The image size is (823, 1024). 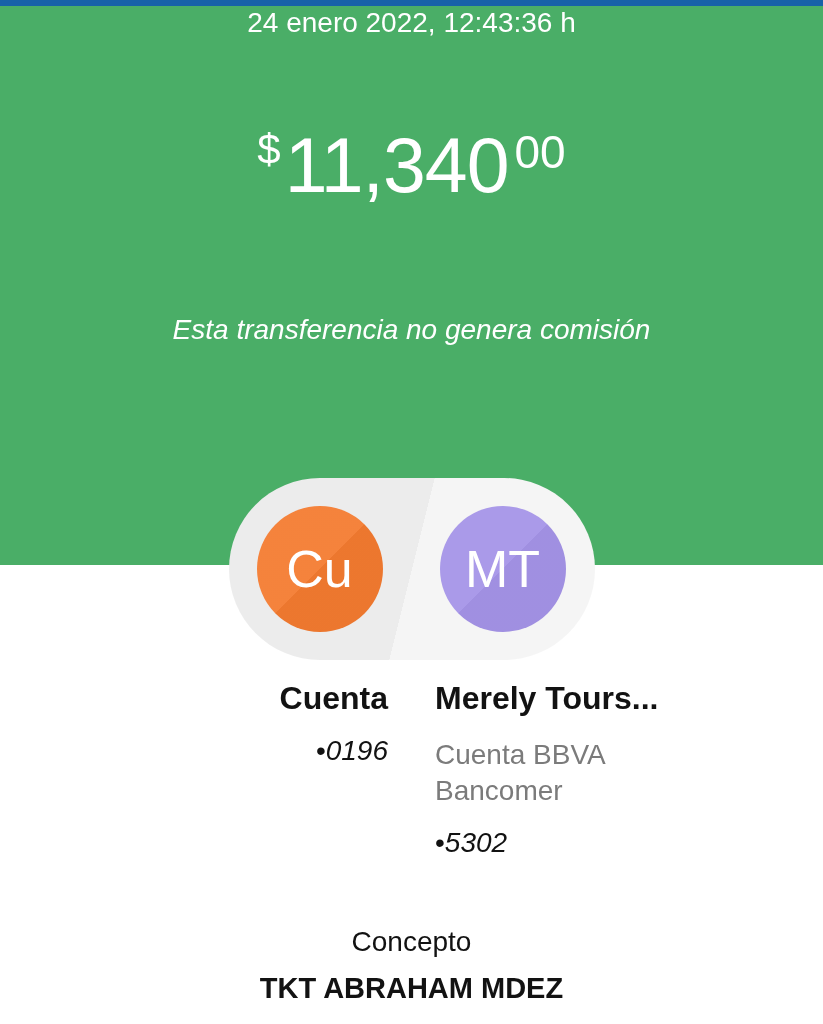 What do you see at coordinates (411, 330) in the screenshot?
I see `commission-note: Esta transferencia no genera comisión` at bounding box center [411, 330].